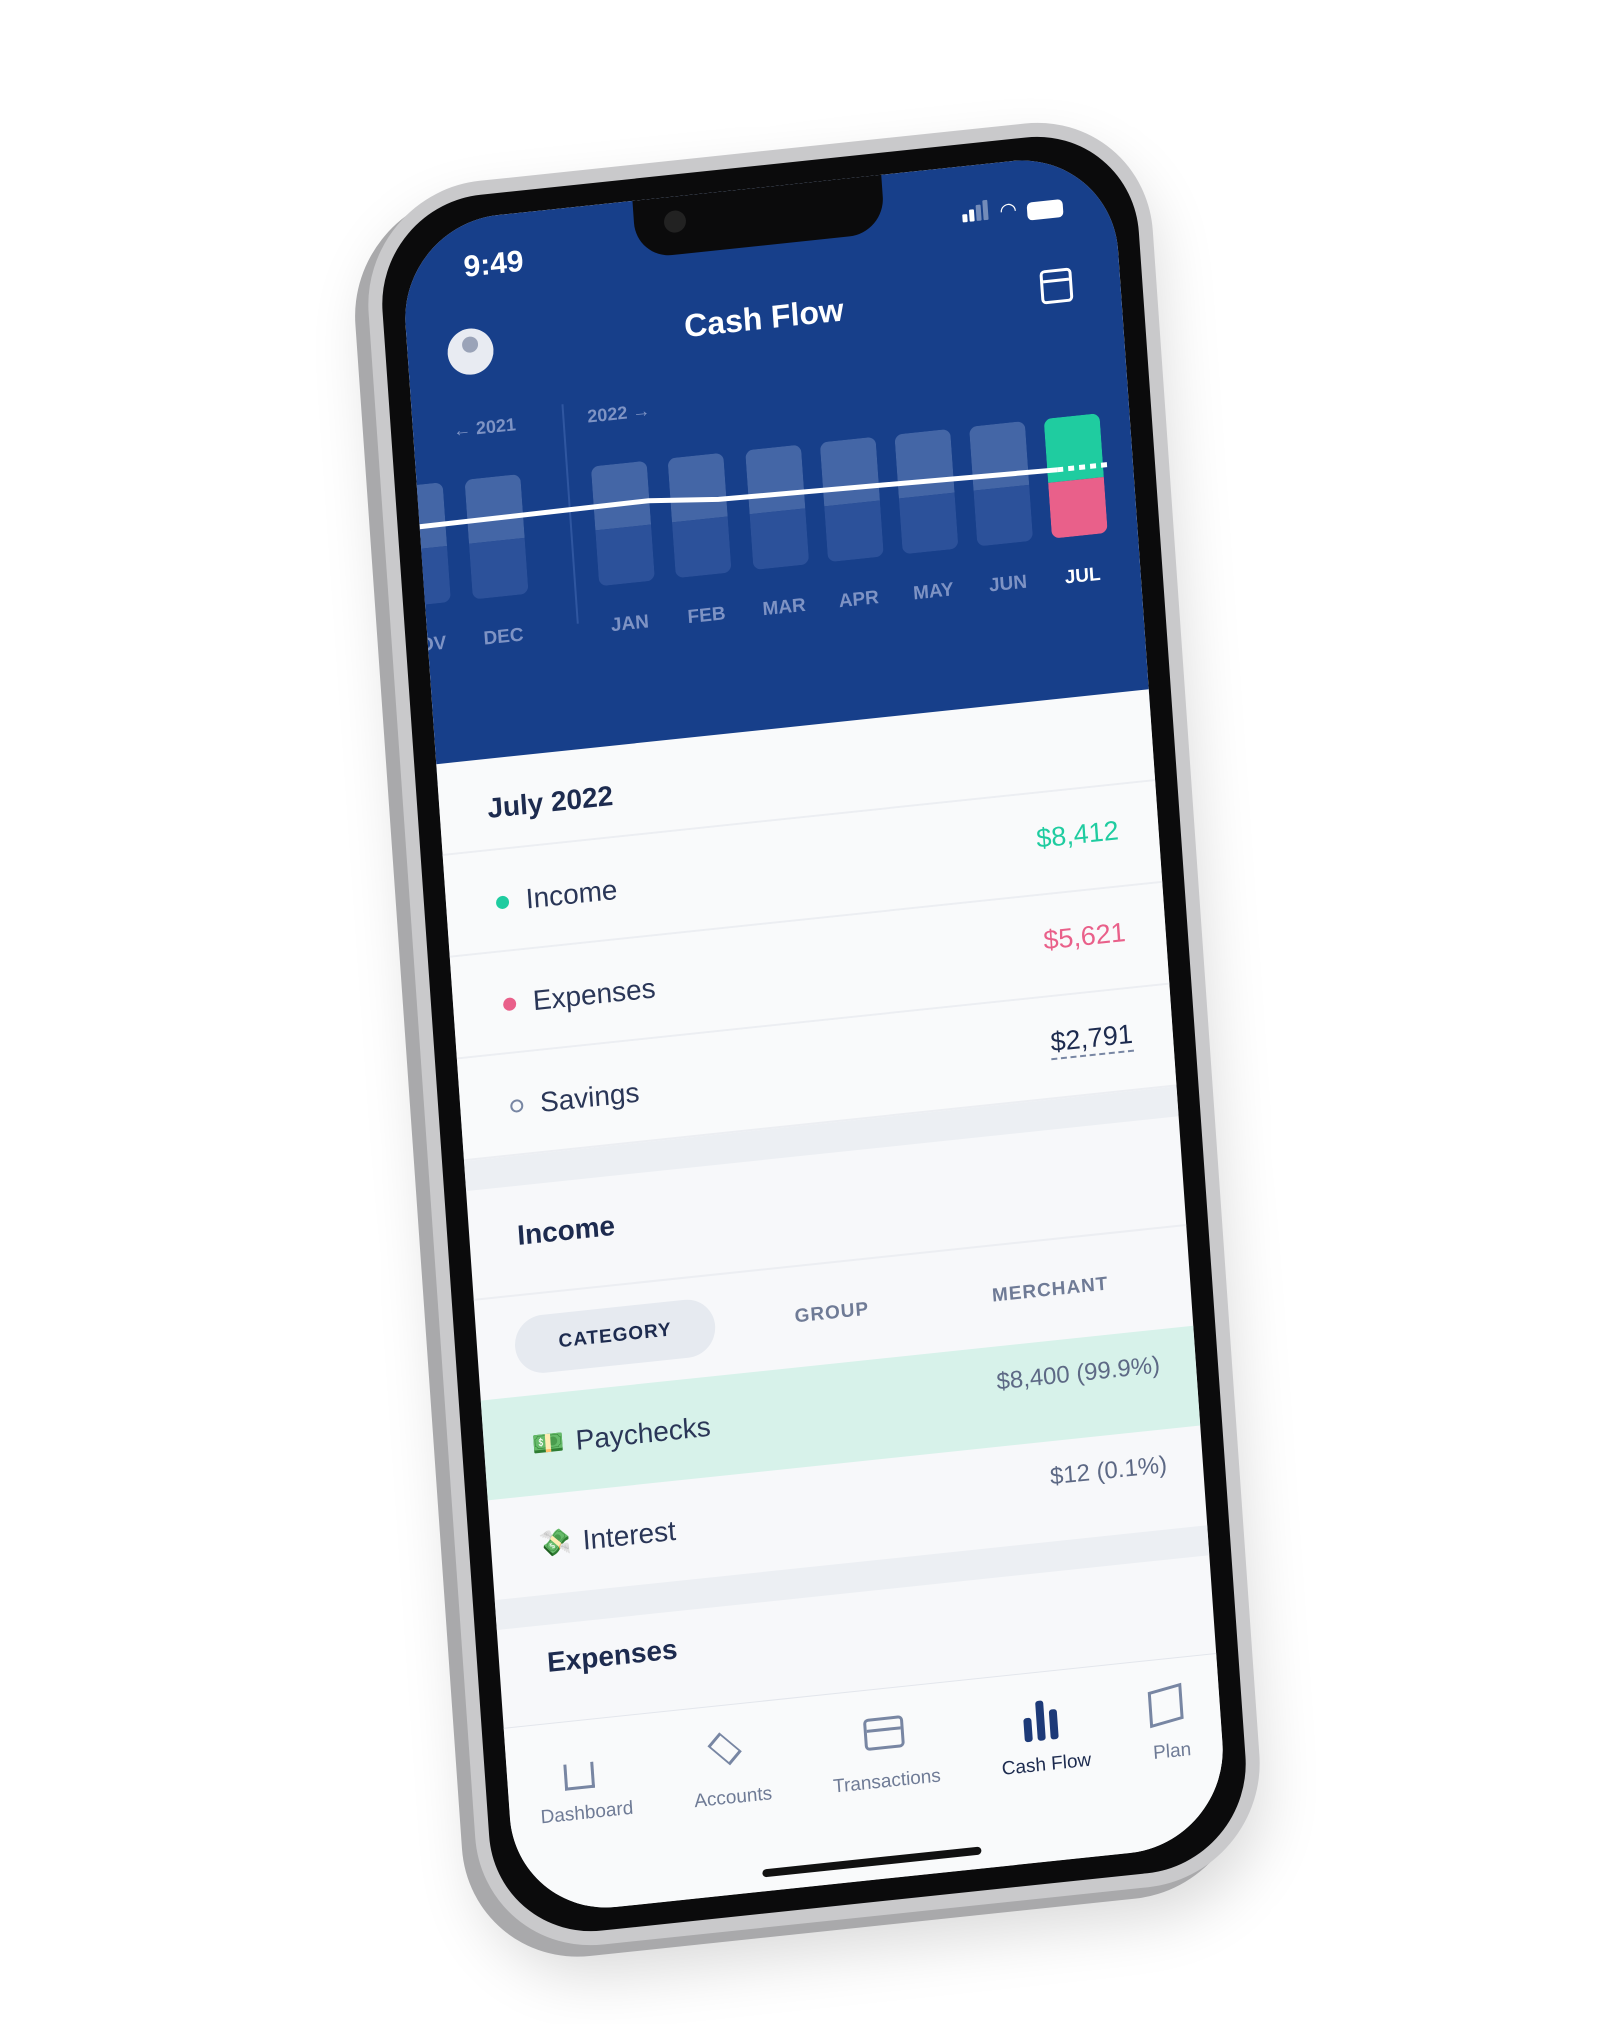  Describe the element at coordinates (1043, 1720) in the screenshot. I see `bar-chart-icon` at that location.